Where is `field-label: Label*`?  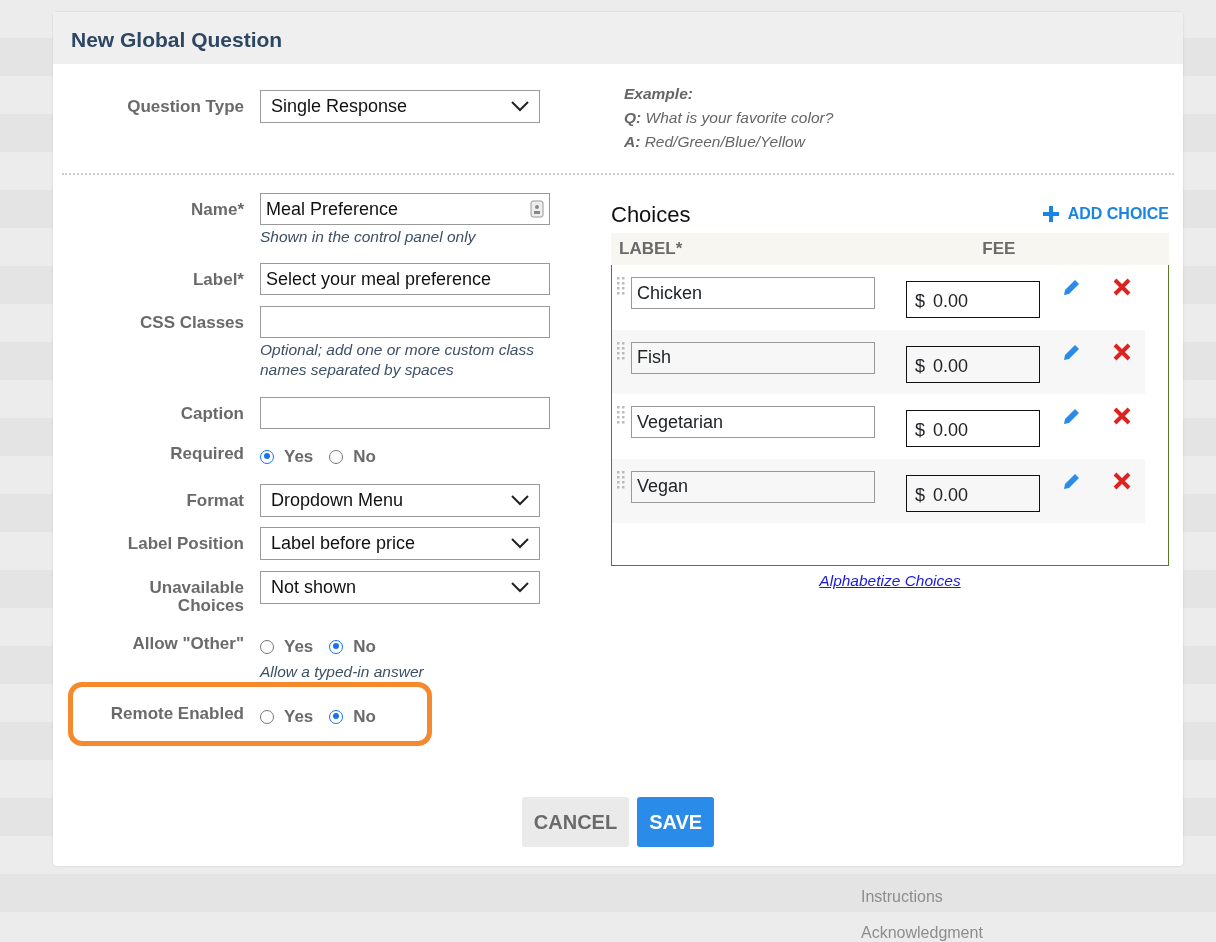 field-label: Label* is located at coordinates (217, 279).